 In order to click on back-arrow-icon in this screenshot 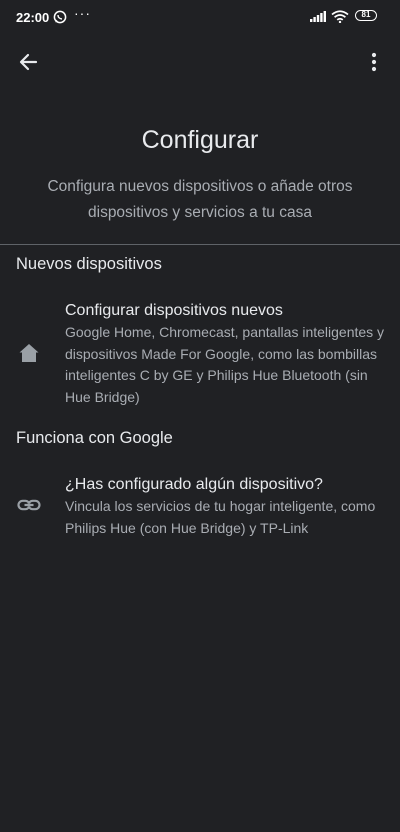, I will do `click(29, 62)`.